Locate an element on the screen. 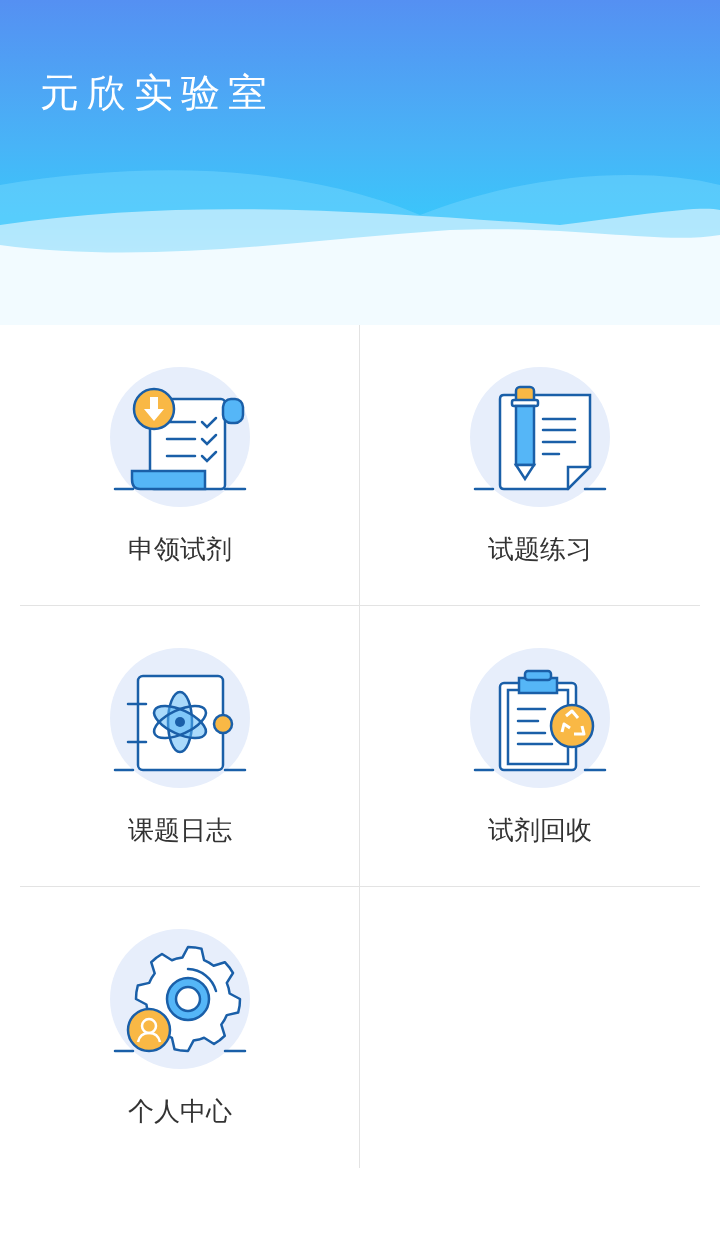 This screenshot has height=1244, width=720. menu-tile: 课题日志 is located at coordinates (180, 746).